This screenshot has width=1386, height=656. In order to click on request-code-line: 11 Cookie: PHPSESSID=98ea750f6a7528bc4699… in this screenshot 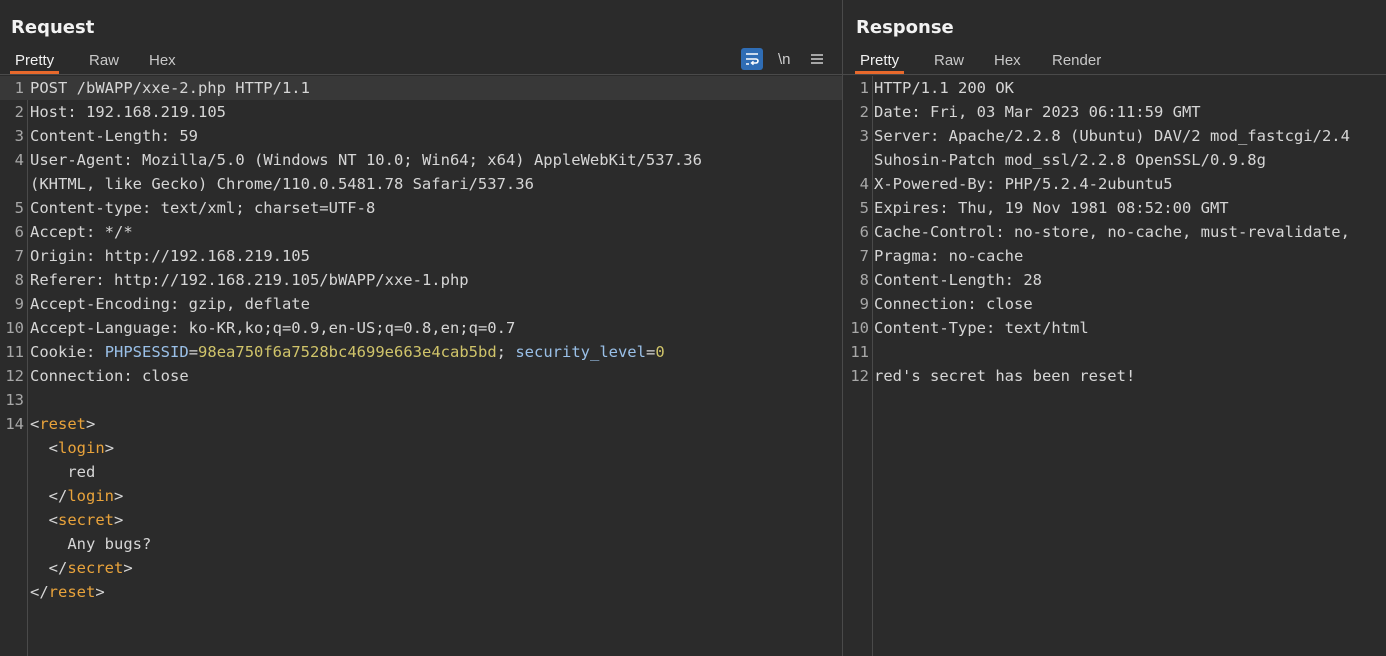, I will do `click(421, 352)`.